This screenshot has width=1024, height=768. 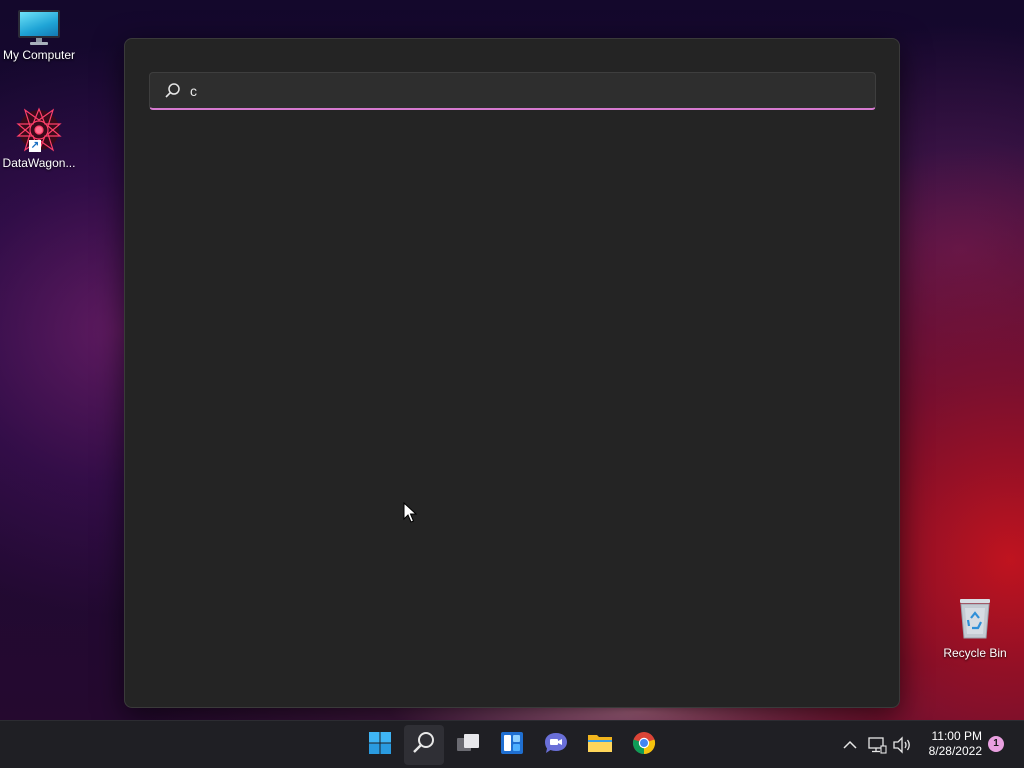 I want to click on notification-badge: 1, so click(x=996, y=744).